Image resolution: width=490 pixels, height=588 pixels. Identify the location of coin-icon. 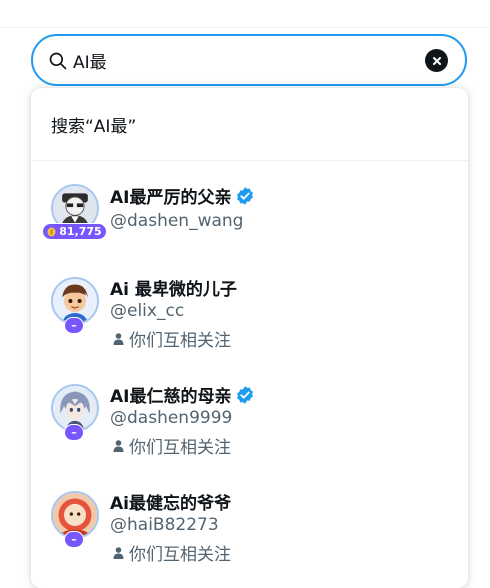
(51, 231).